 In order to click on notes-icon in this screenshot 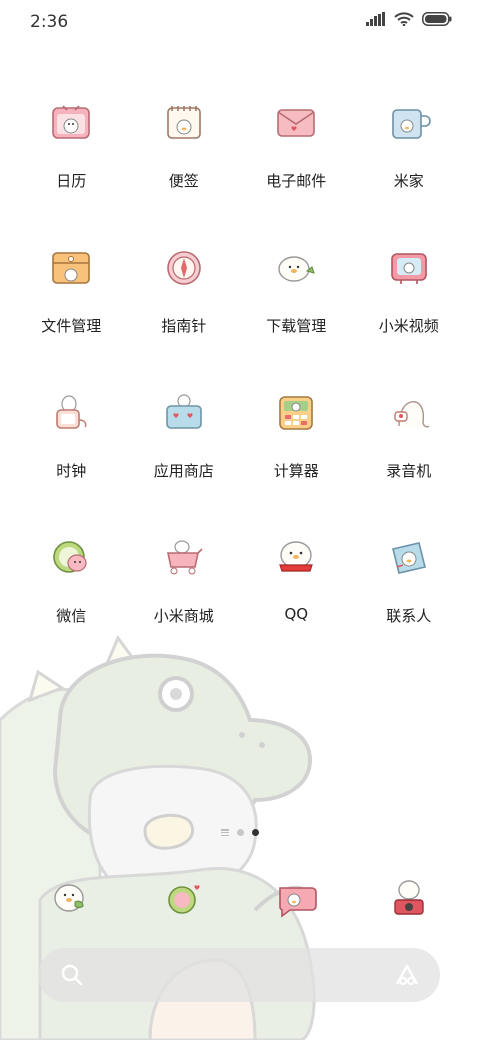, I will do `click(184, 122)`.